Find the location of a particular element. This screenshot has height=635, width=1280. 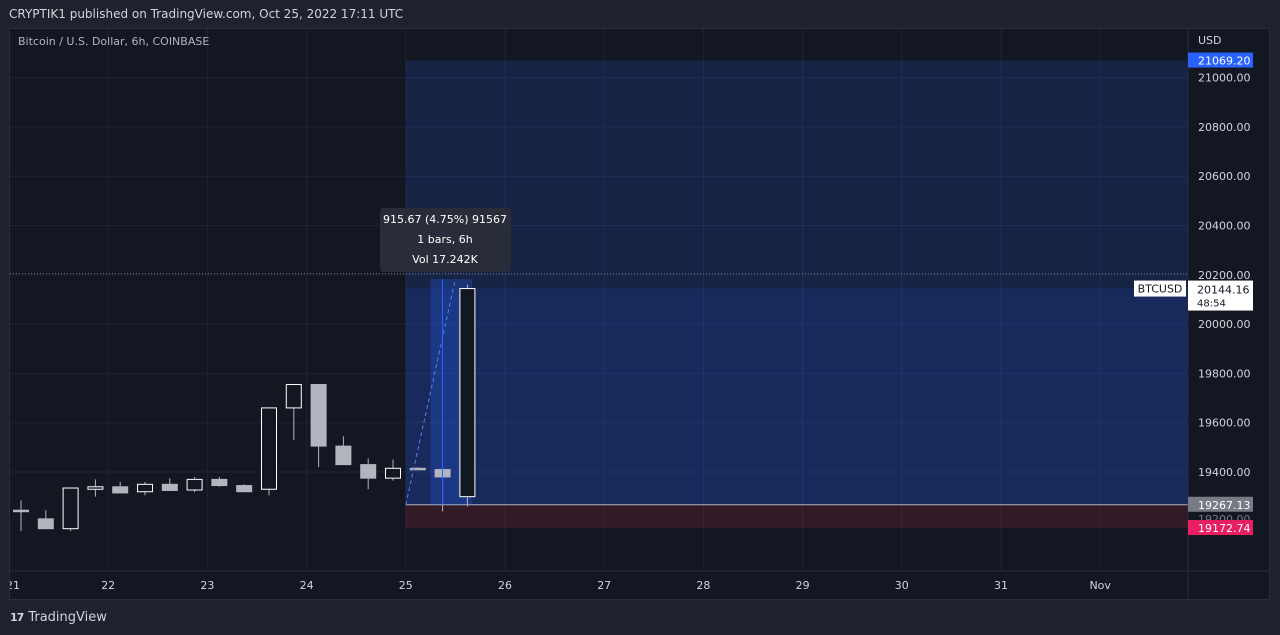

measure-tooltip-line2: 1 bars, 6h is located at coordinates (444, 239).